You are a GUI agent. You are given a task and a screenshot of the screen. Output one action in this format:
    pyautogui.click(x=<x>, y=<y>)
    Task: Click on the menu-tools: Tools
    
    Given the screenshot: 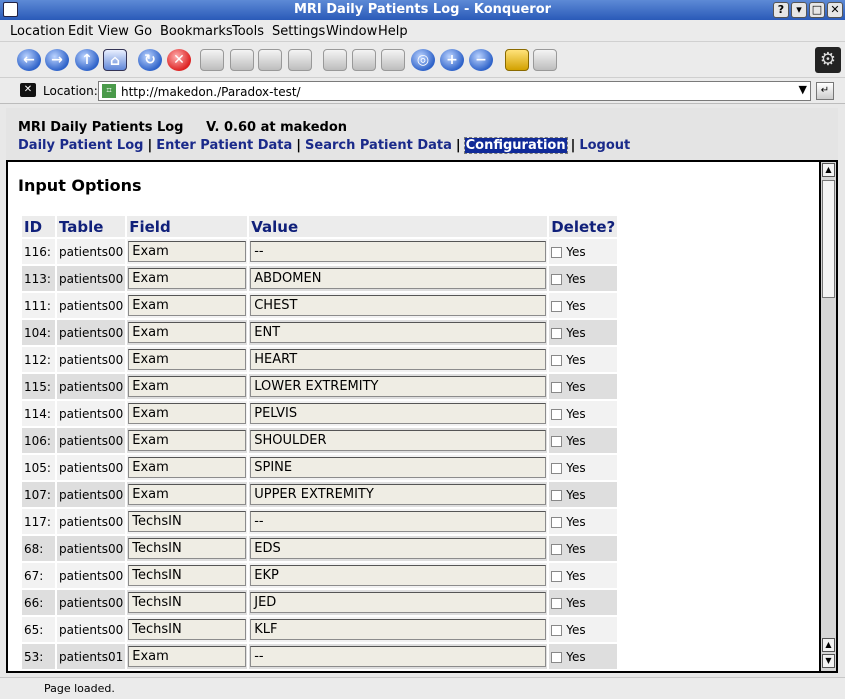 What is the action you would take?
    pyautogui.click(x=248, y=31)
    